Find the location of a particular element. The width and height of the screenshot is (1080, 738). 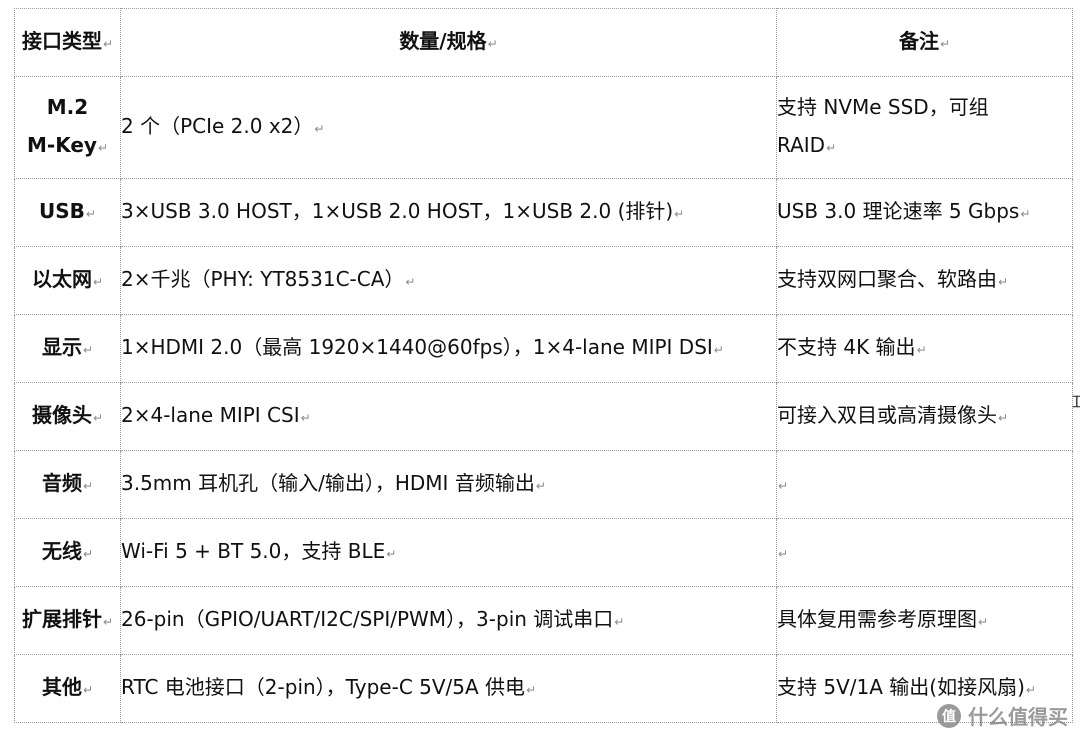

cell-quantity-spec: 2×千兆（PHY: YT8531C-CA）↵ is located at coordinates (448, 280).